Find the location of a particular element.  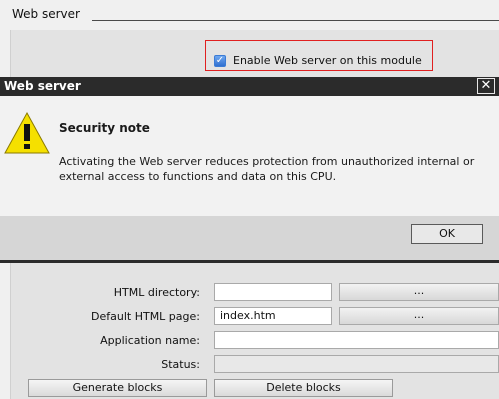

close-icon: ✕ is located at coordinates (486, 86).